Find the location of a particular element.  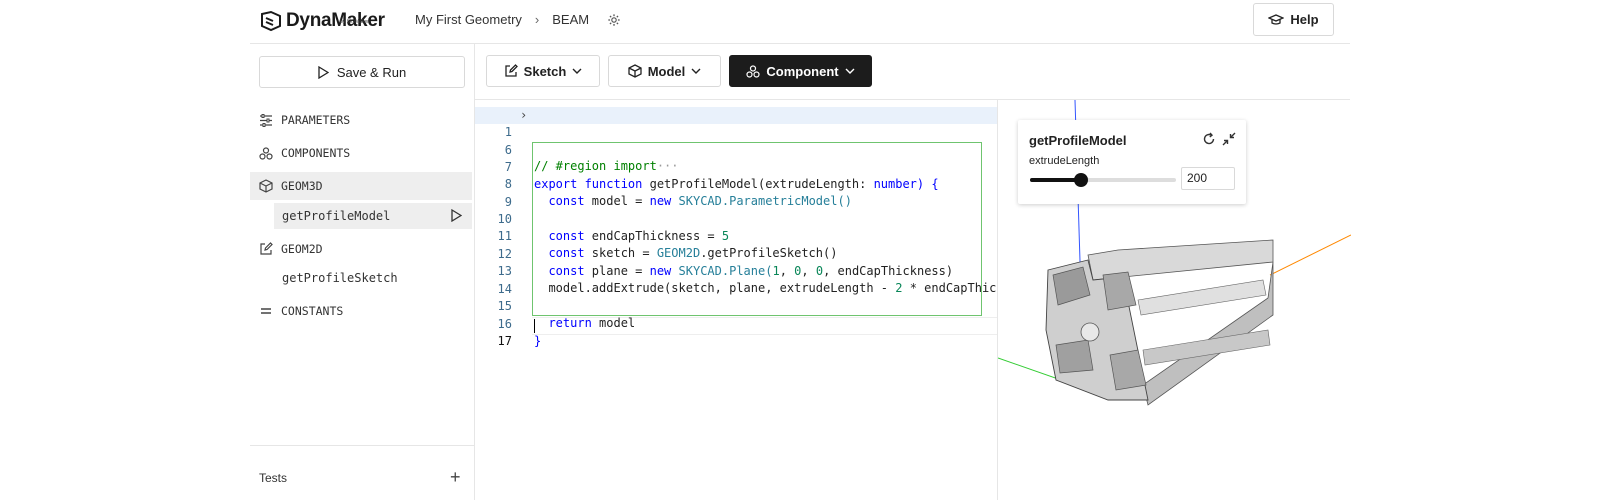

reset-icon is located at coordinates (1209, 139).